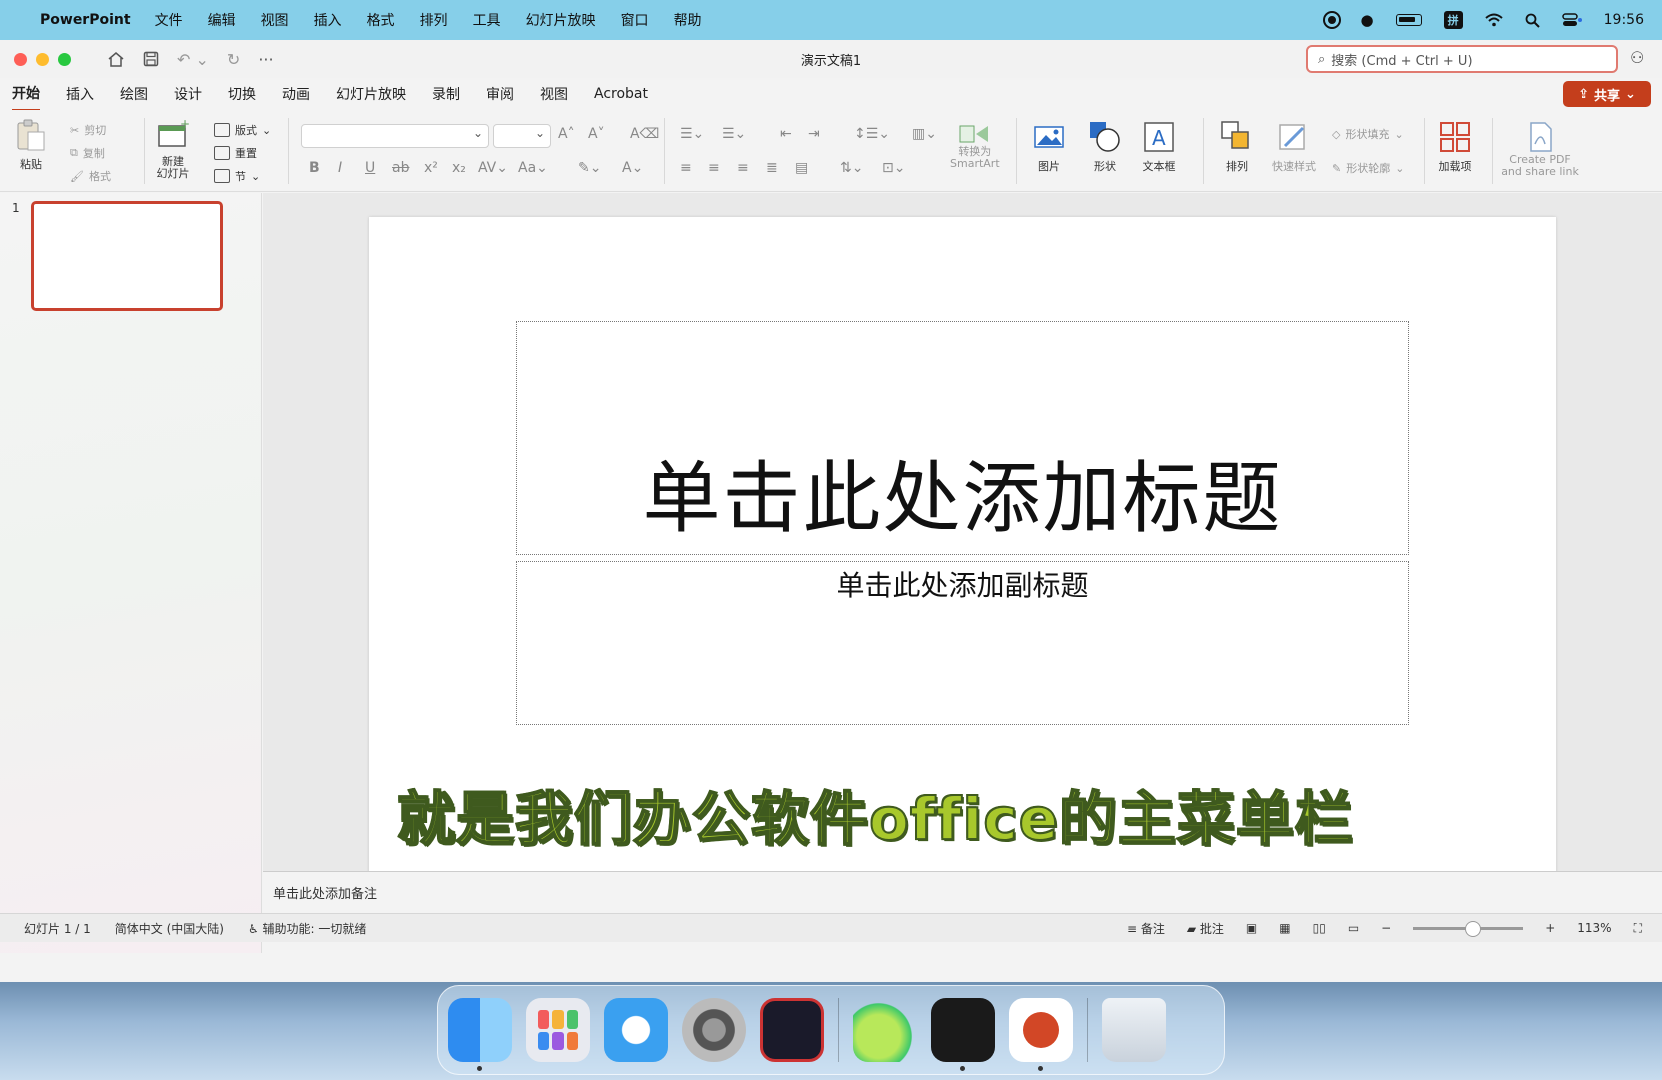  Describe the element at coordinates (851, 168) in the screenshot. I see `text-direction-icon: ⇅⌄` at that location.